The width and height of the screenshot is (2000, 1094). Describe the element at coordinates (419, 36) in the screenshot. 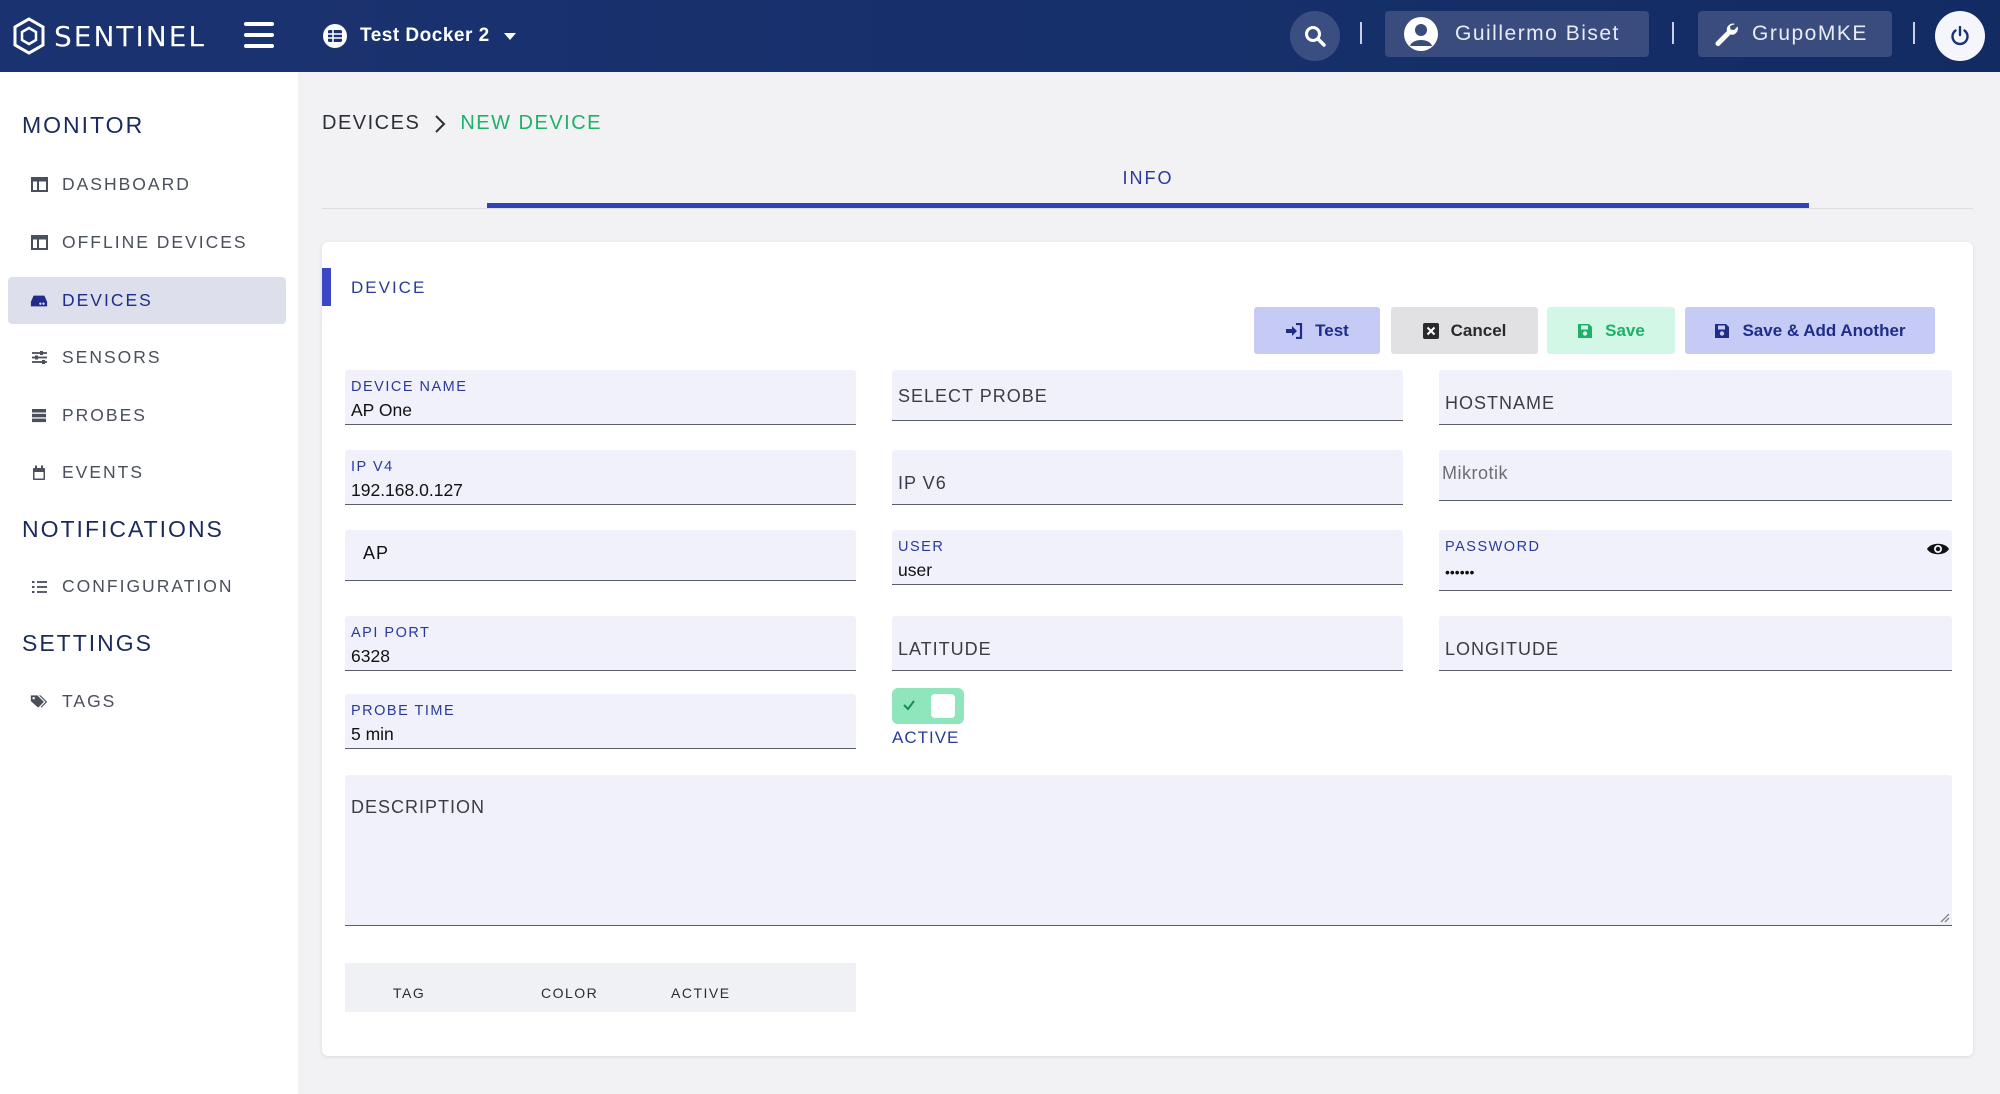

I see `project-selector: Test Docker 2` at that location.